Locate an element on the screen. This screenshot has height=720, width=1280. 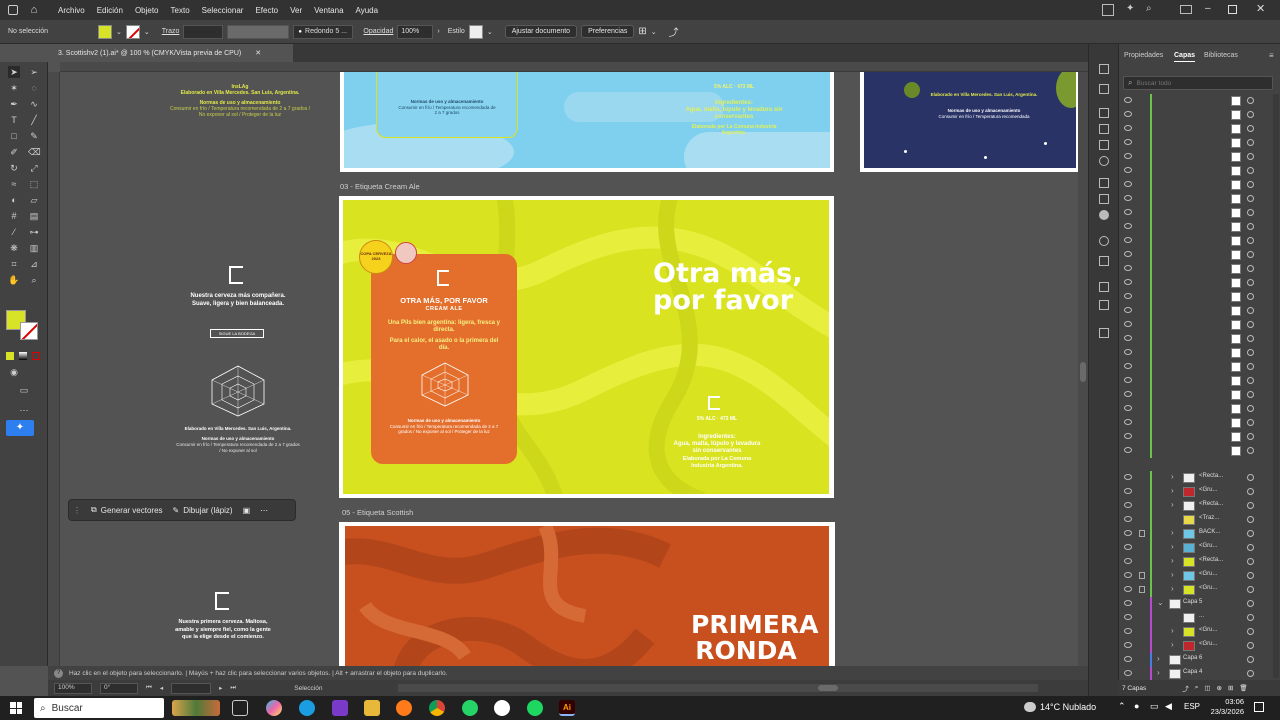
slice-icon: ⊿ is located at coordinates (34, 264).